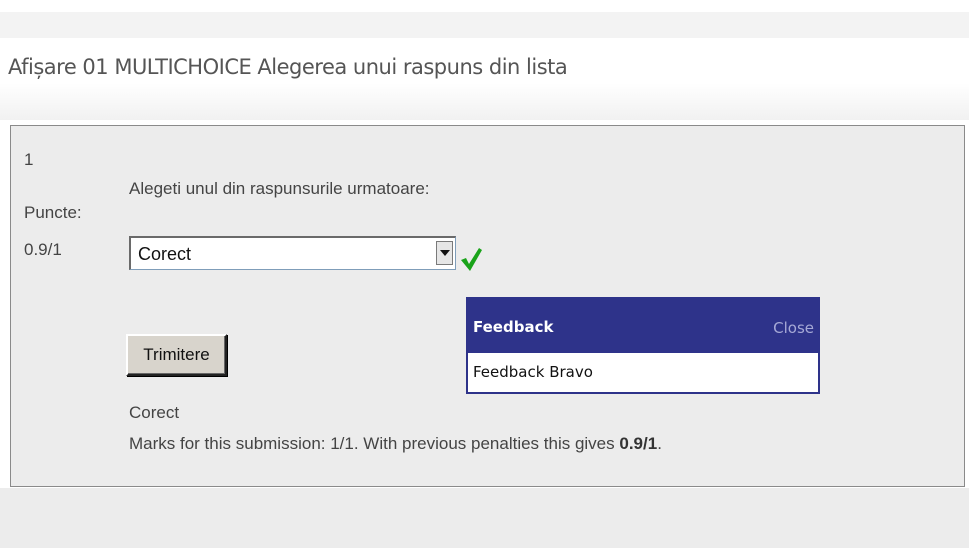 The image size is (969, 548). Describe the element at coordinates (638, 443) in the screenshot. I see `marks-final: 0.9/1` at that location.